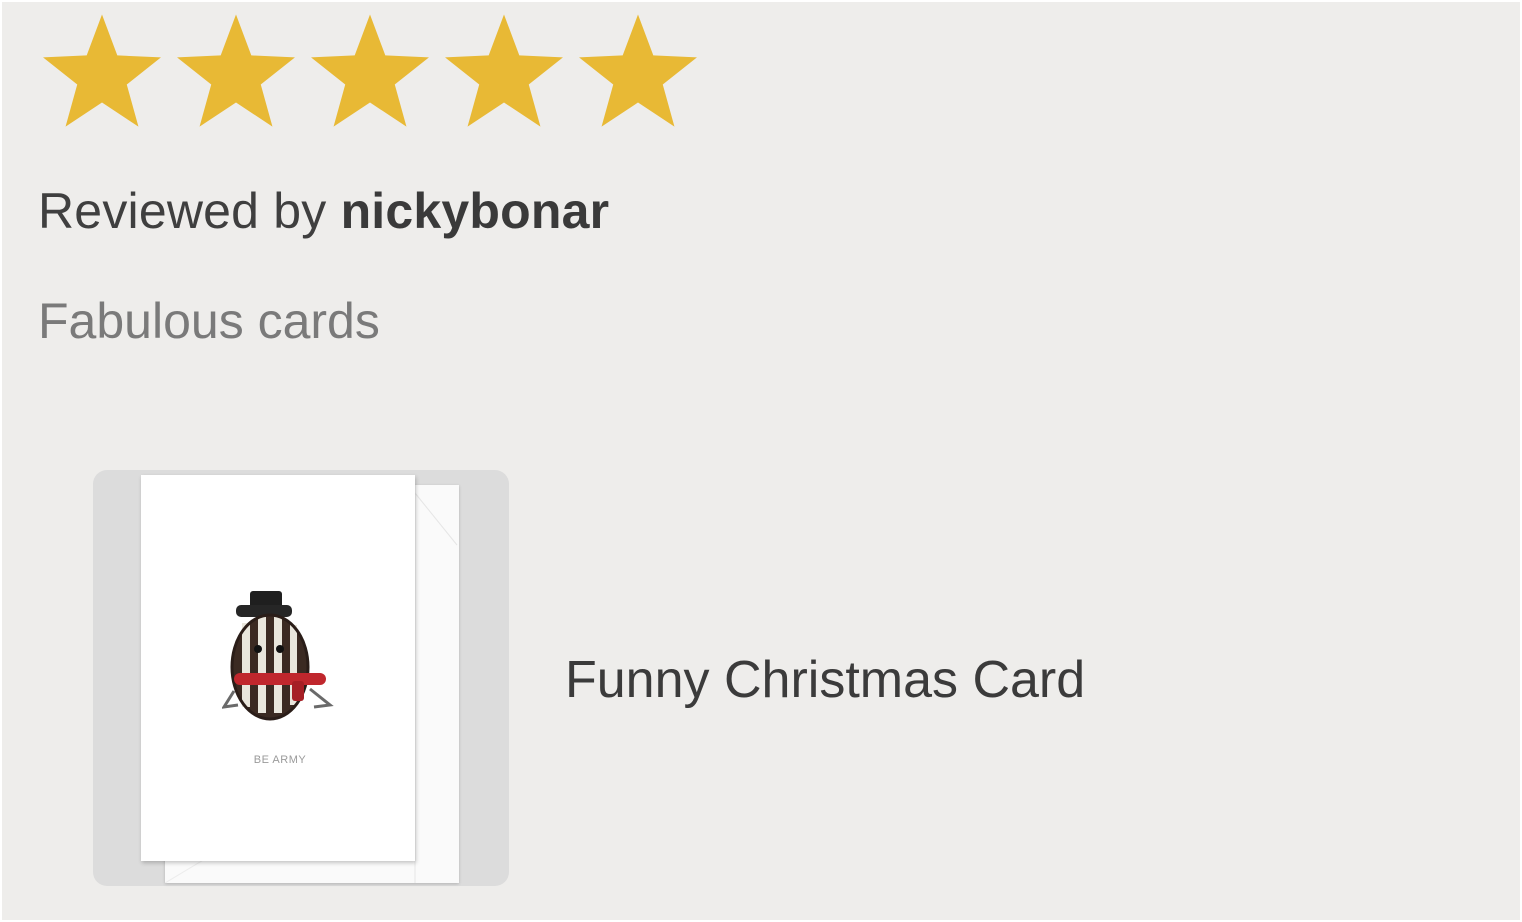 This screenshot has width=1522, height=922. What do you see at coordinates (475, 211) in the screenshot?
I see `reviewer-name: nickybonar` at bounding box center [475, 211].